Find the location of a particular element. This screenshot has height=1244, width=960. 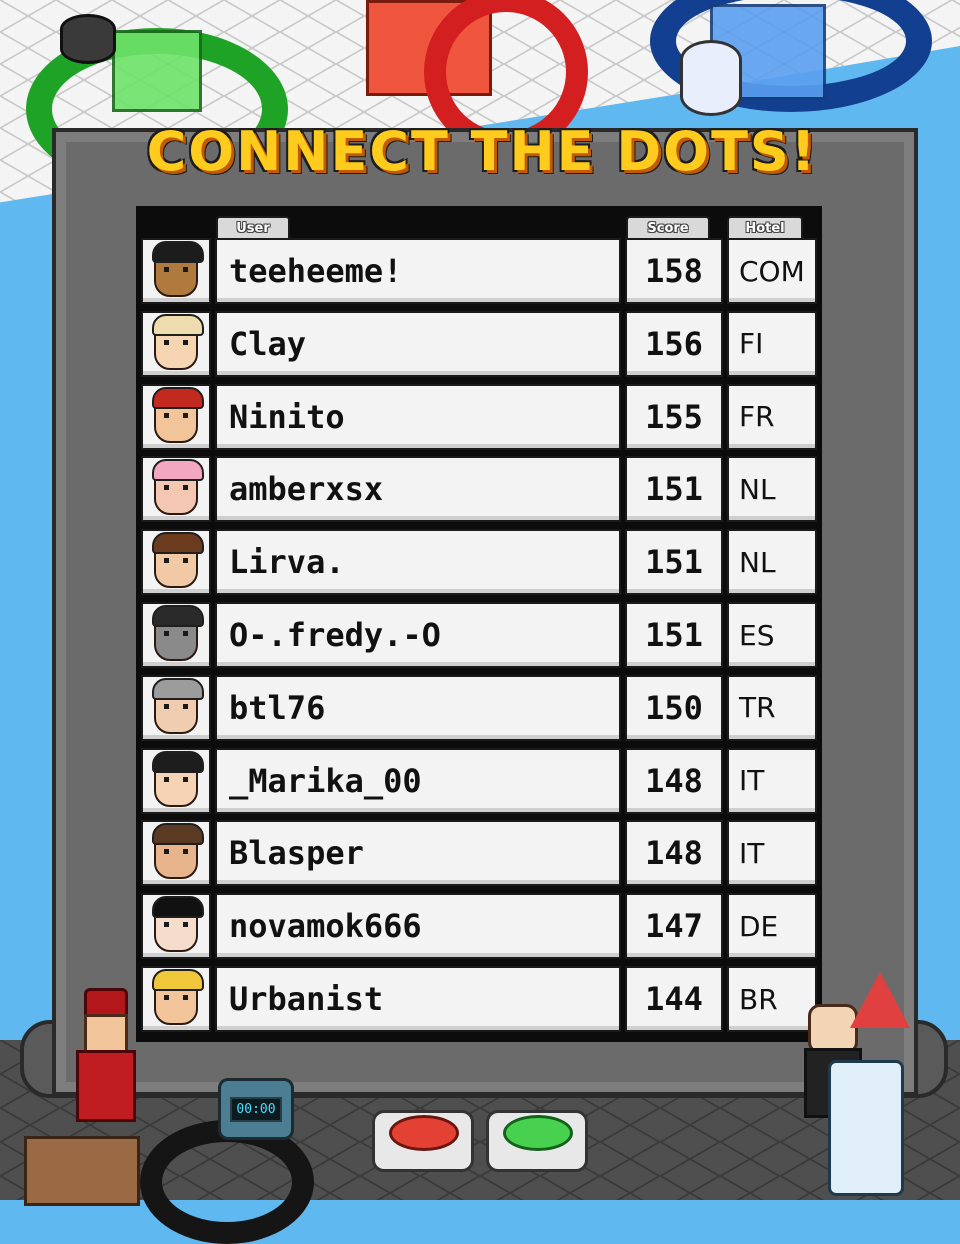

score: 150 is located at coordinates (674, 707).